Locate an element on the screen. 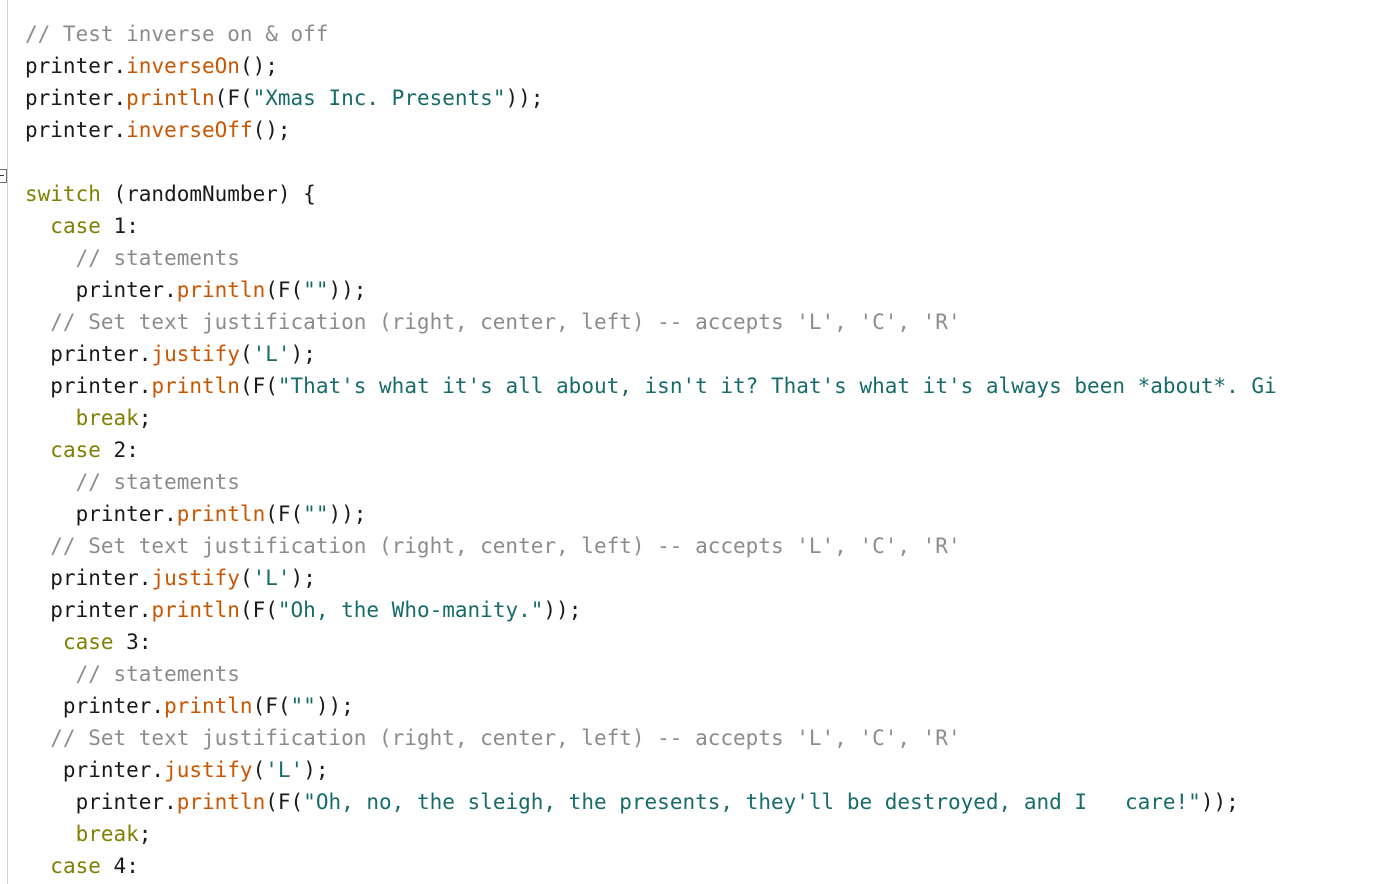 The image size is (1386, 884). code-token-num: 2 is located at coordinates (120, 450).